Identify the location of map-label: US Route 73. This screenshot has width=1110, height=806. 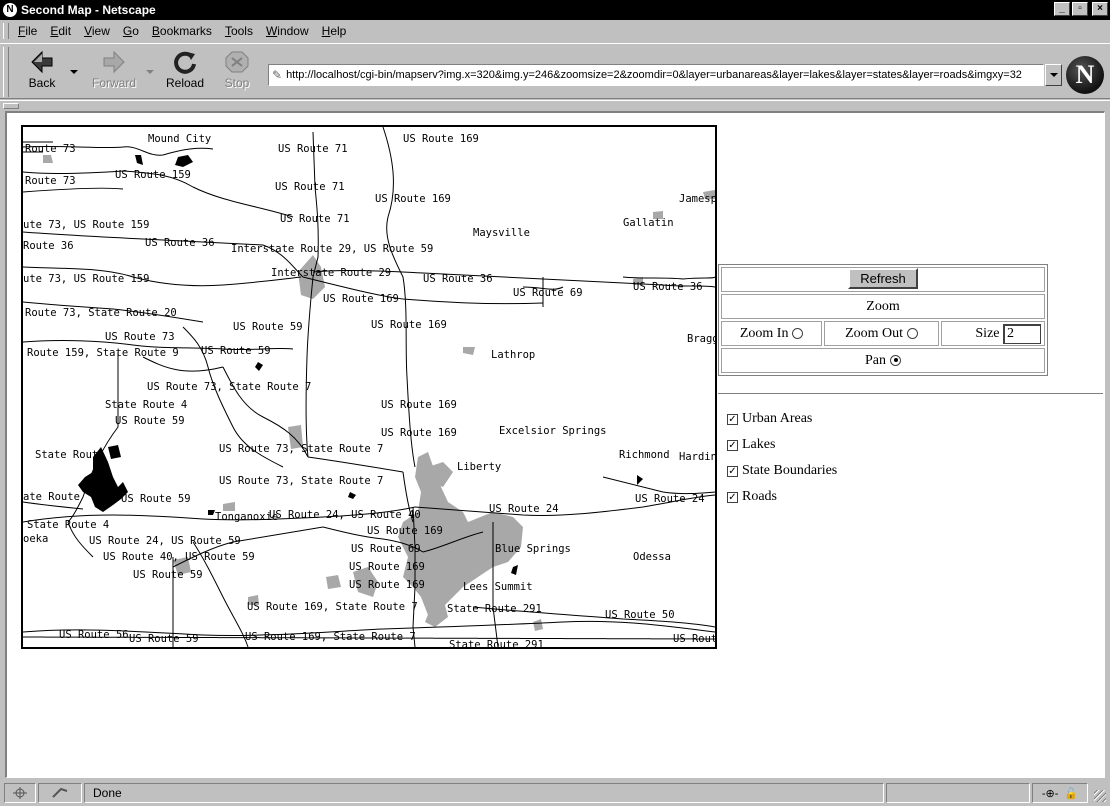
(140, 337).